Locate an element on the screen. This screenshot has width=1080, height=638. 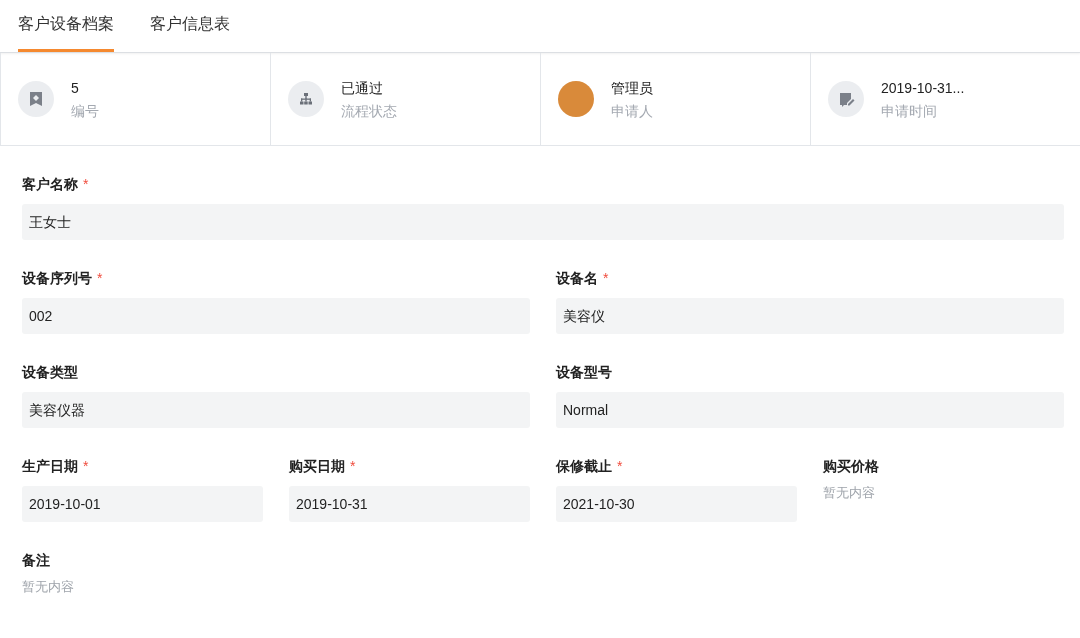
field-label: 购买日期 is located at coordinates (317, 466).